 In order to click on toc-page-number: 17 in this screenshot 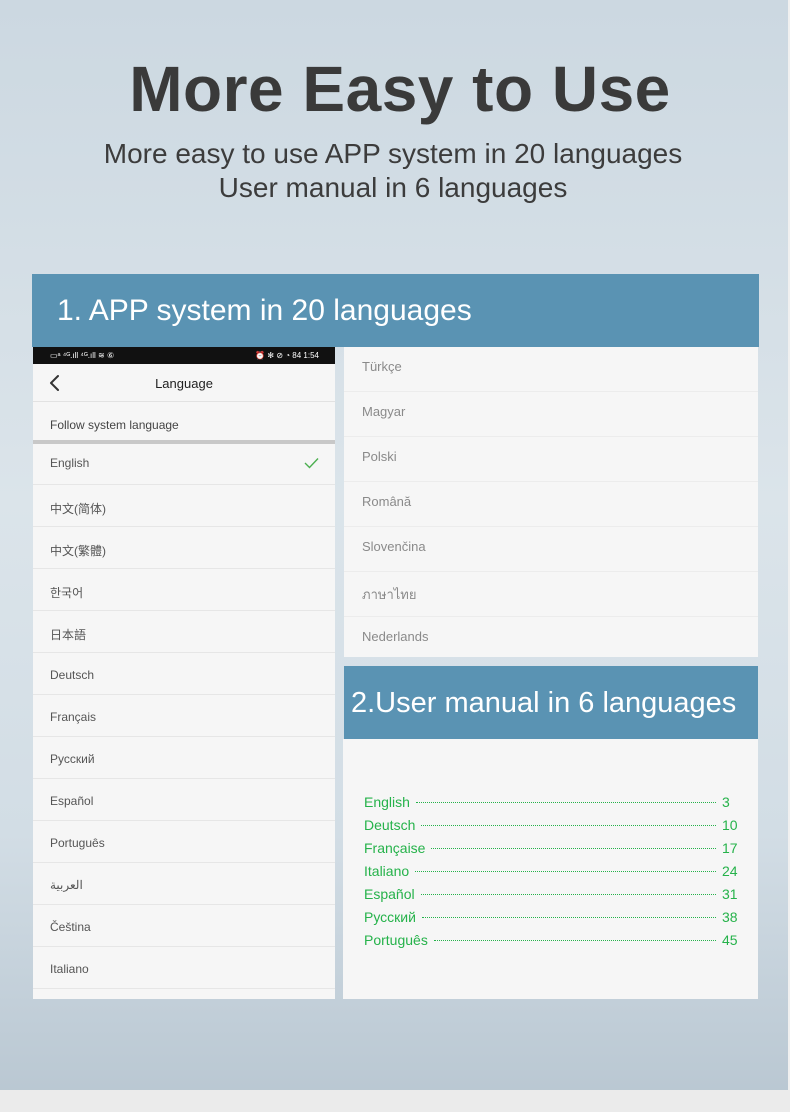, I will do `click(730, 848)`.